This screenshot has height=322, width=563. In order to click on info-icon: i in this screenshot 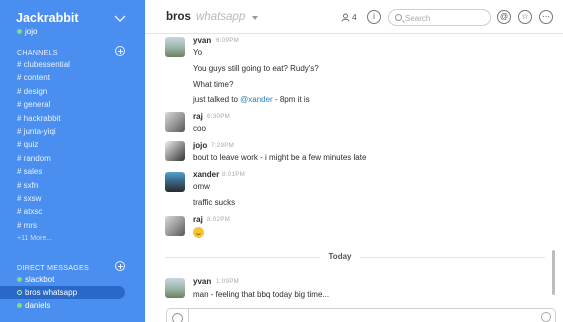, I will do `click(374, 17)`.